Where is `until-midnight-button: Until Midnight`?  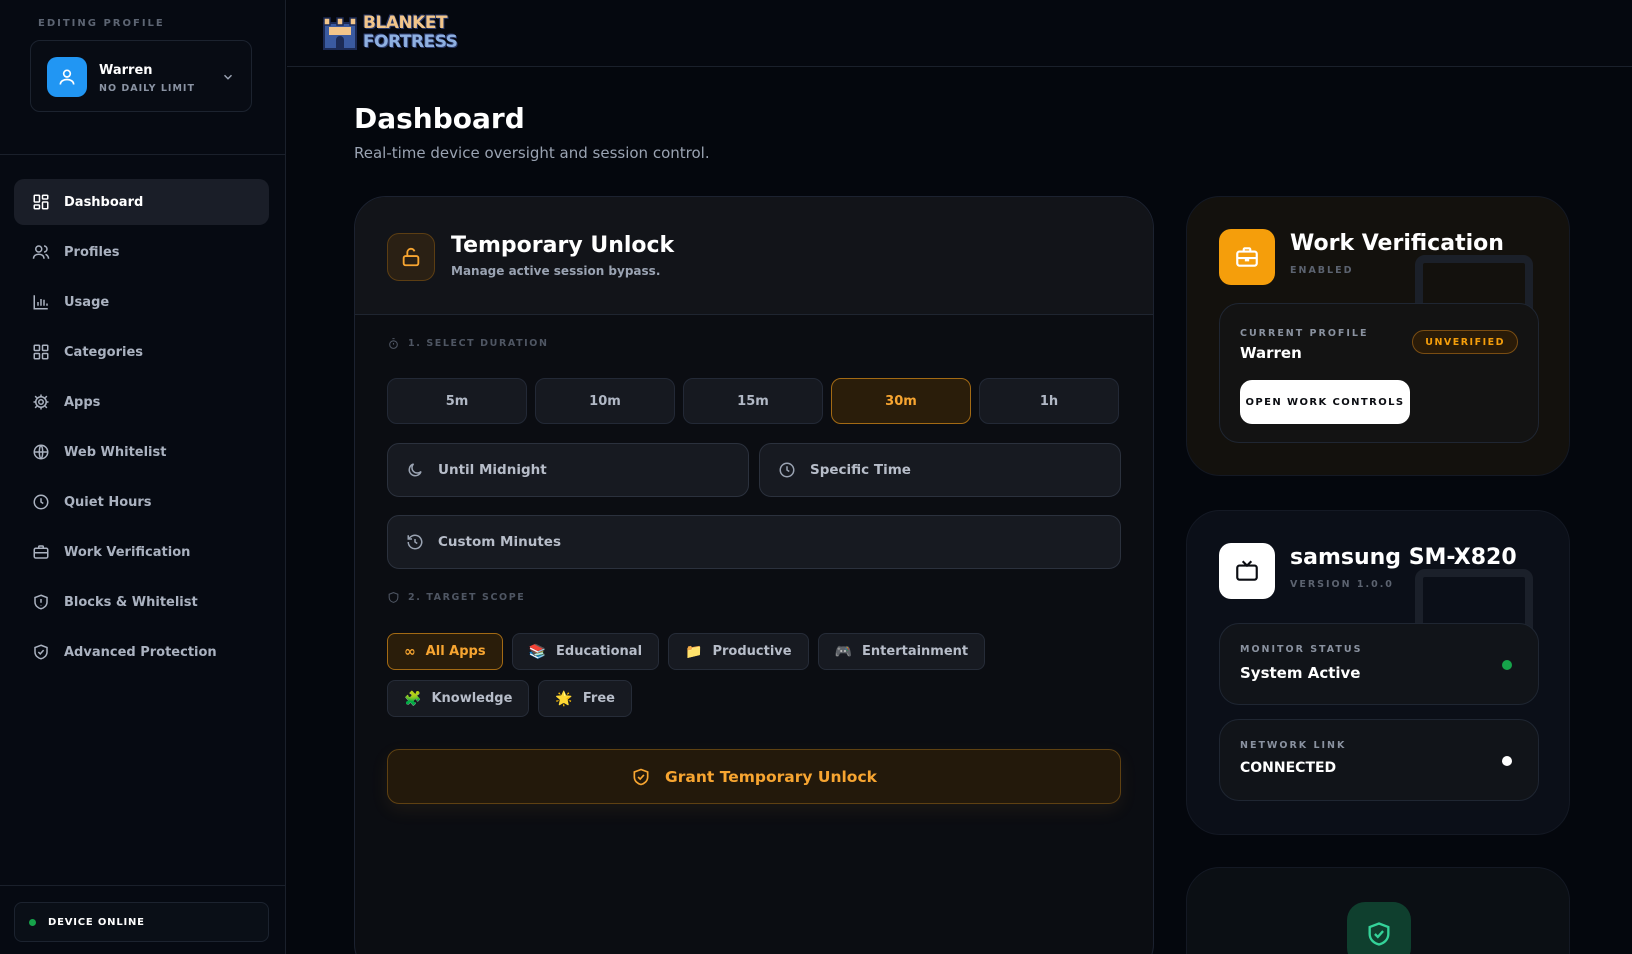
until-midnight-button: Until Midnight is located at coordinates (568, 470).